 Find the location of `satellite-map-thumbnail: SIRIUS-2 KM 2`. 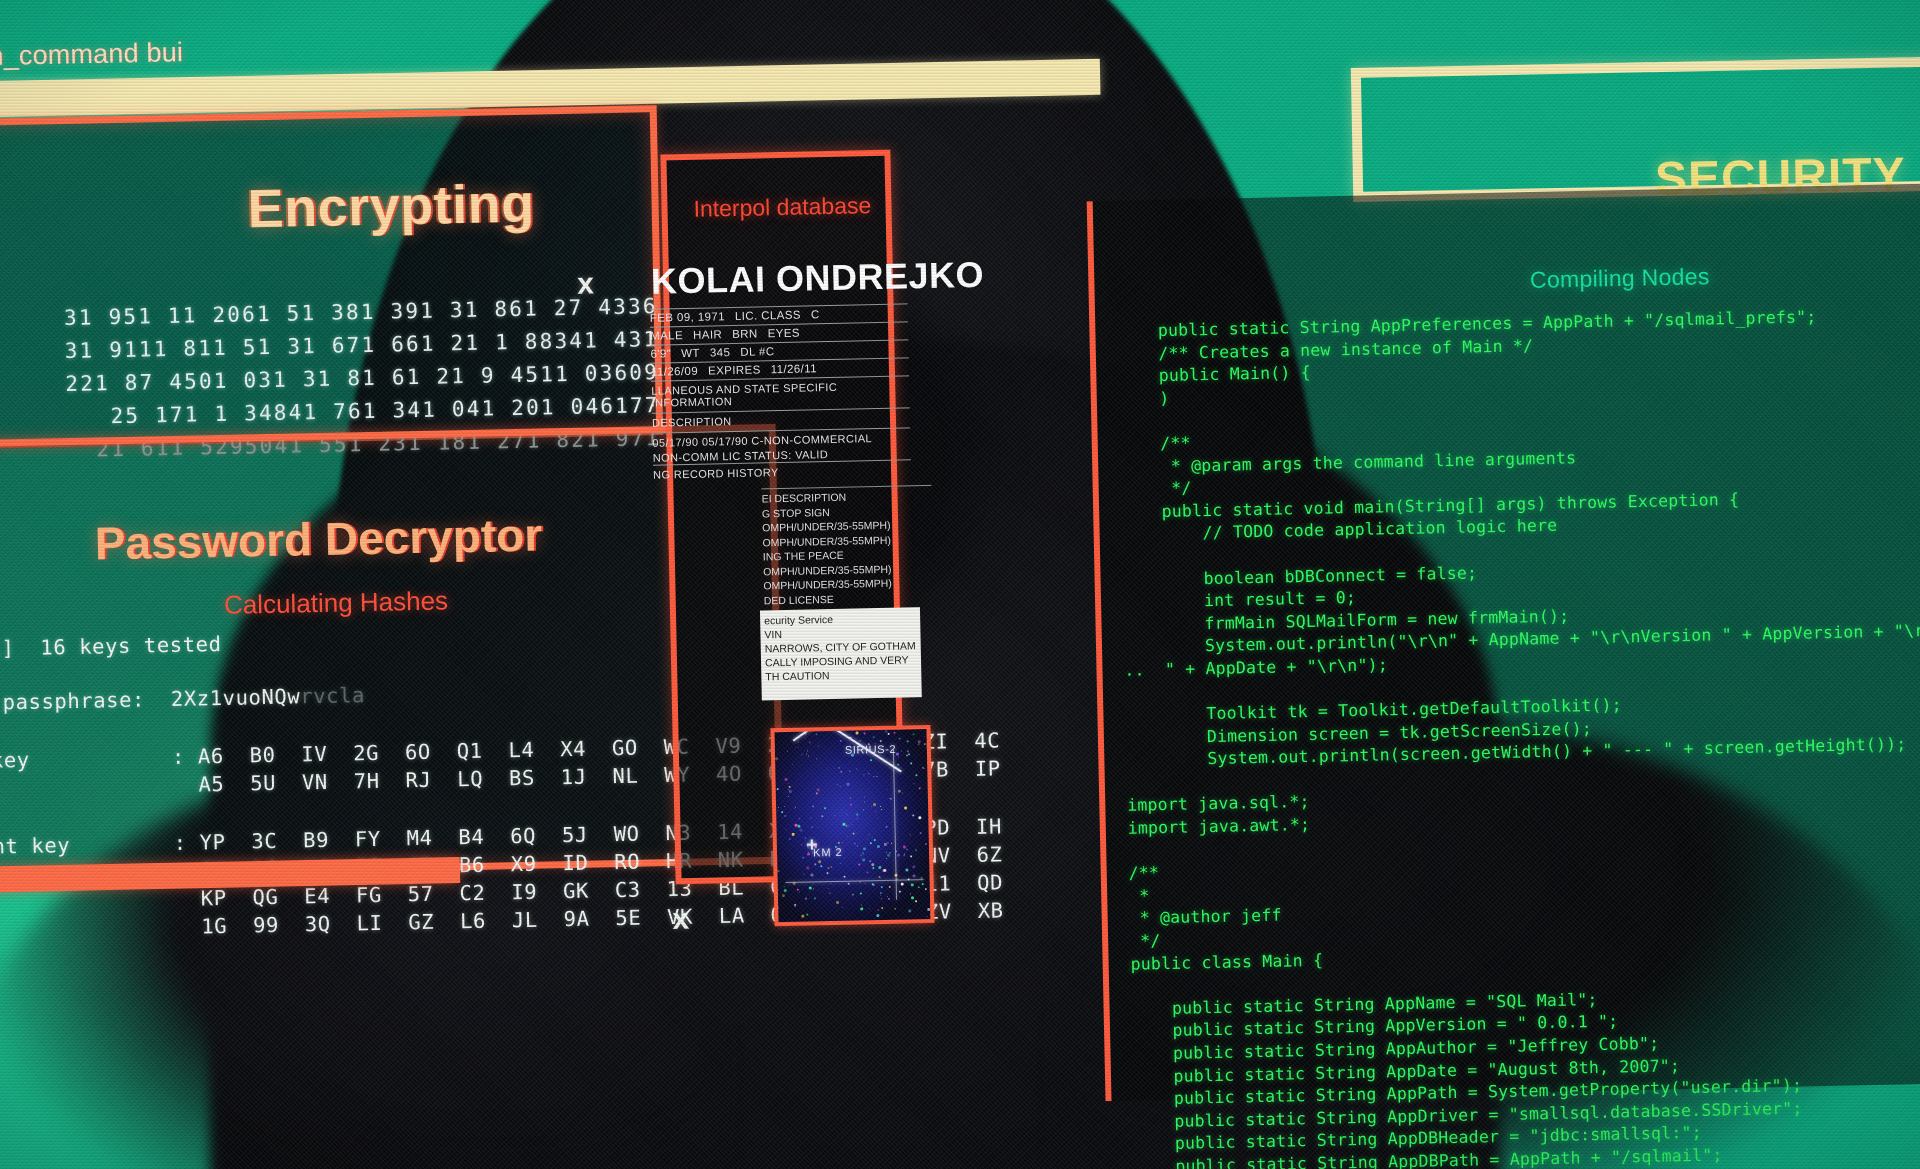

satellite-map-thumbnail: SIRIUS-2 KM 2 is located at coordinates (852, 825).